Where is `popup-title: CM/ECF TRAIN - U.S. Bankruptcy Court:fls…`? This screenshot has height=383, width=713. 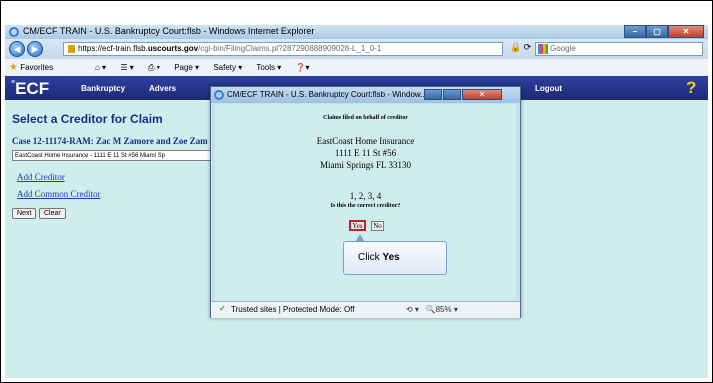
popup-title: CM/ECF TRAIN - U.S. Bankruptcy Court:fls… is located at coordinates (327, 94).